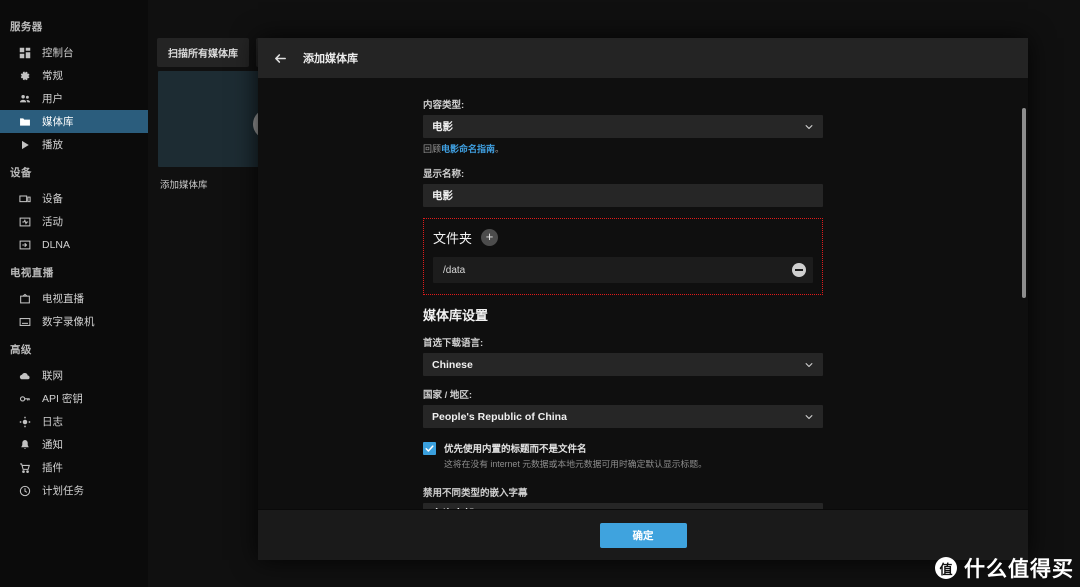  What do you see at coordinates (74, 421) in the screenshot?
I see `sidebar-item-logs: 日志` at bounding box center [74, 421].